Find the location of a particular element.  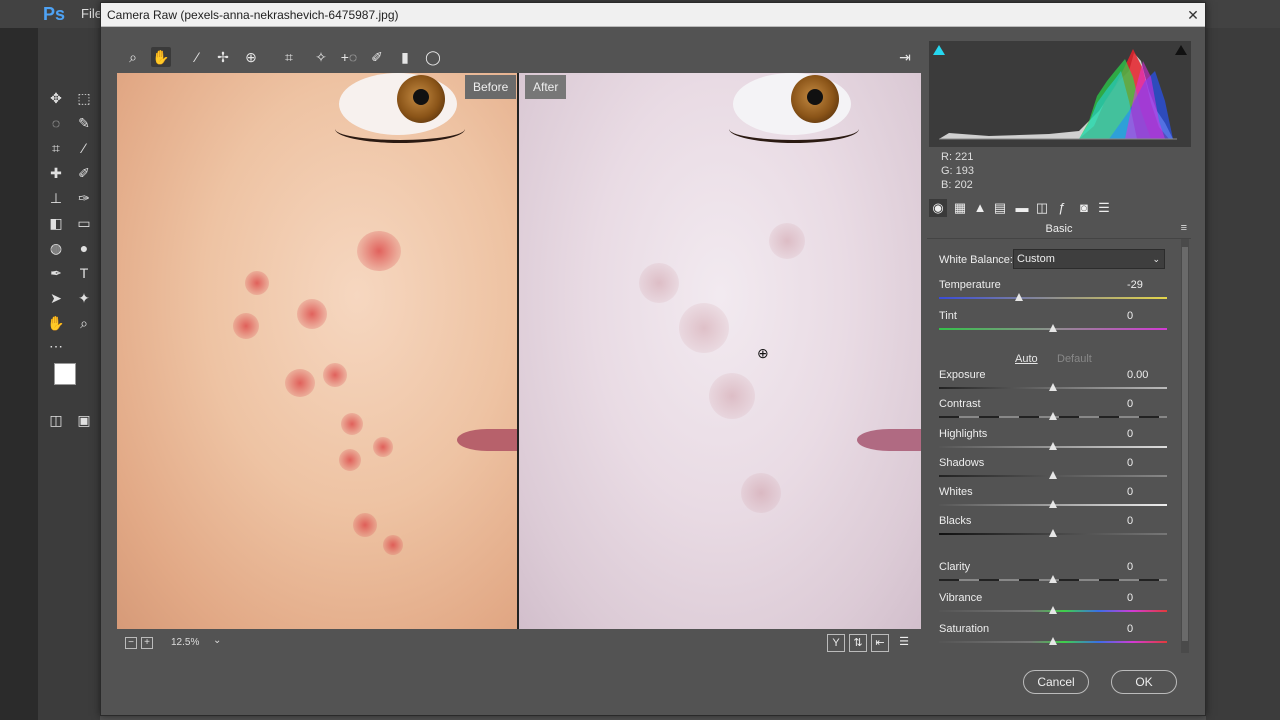

temperature-thumb is located at coordinates (1019, 297).